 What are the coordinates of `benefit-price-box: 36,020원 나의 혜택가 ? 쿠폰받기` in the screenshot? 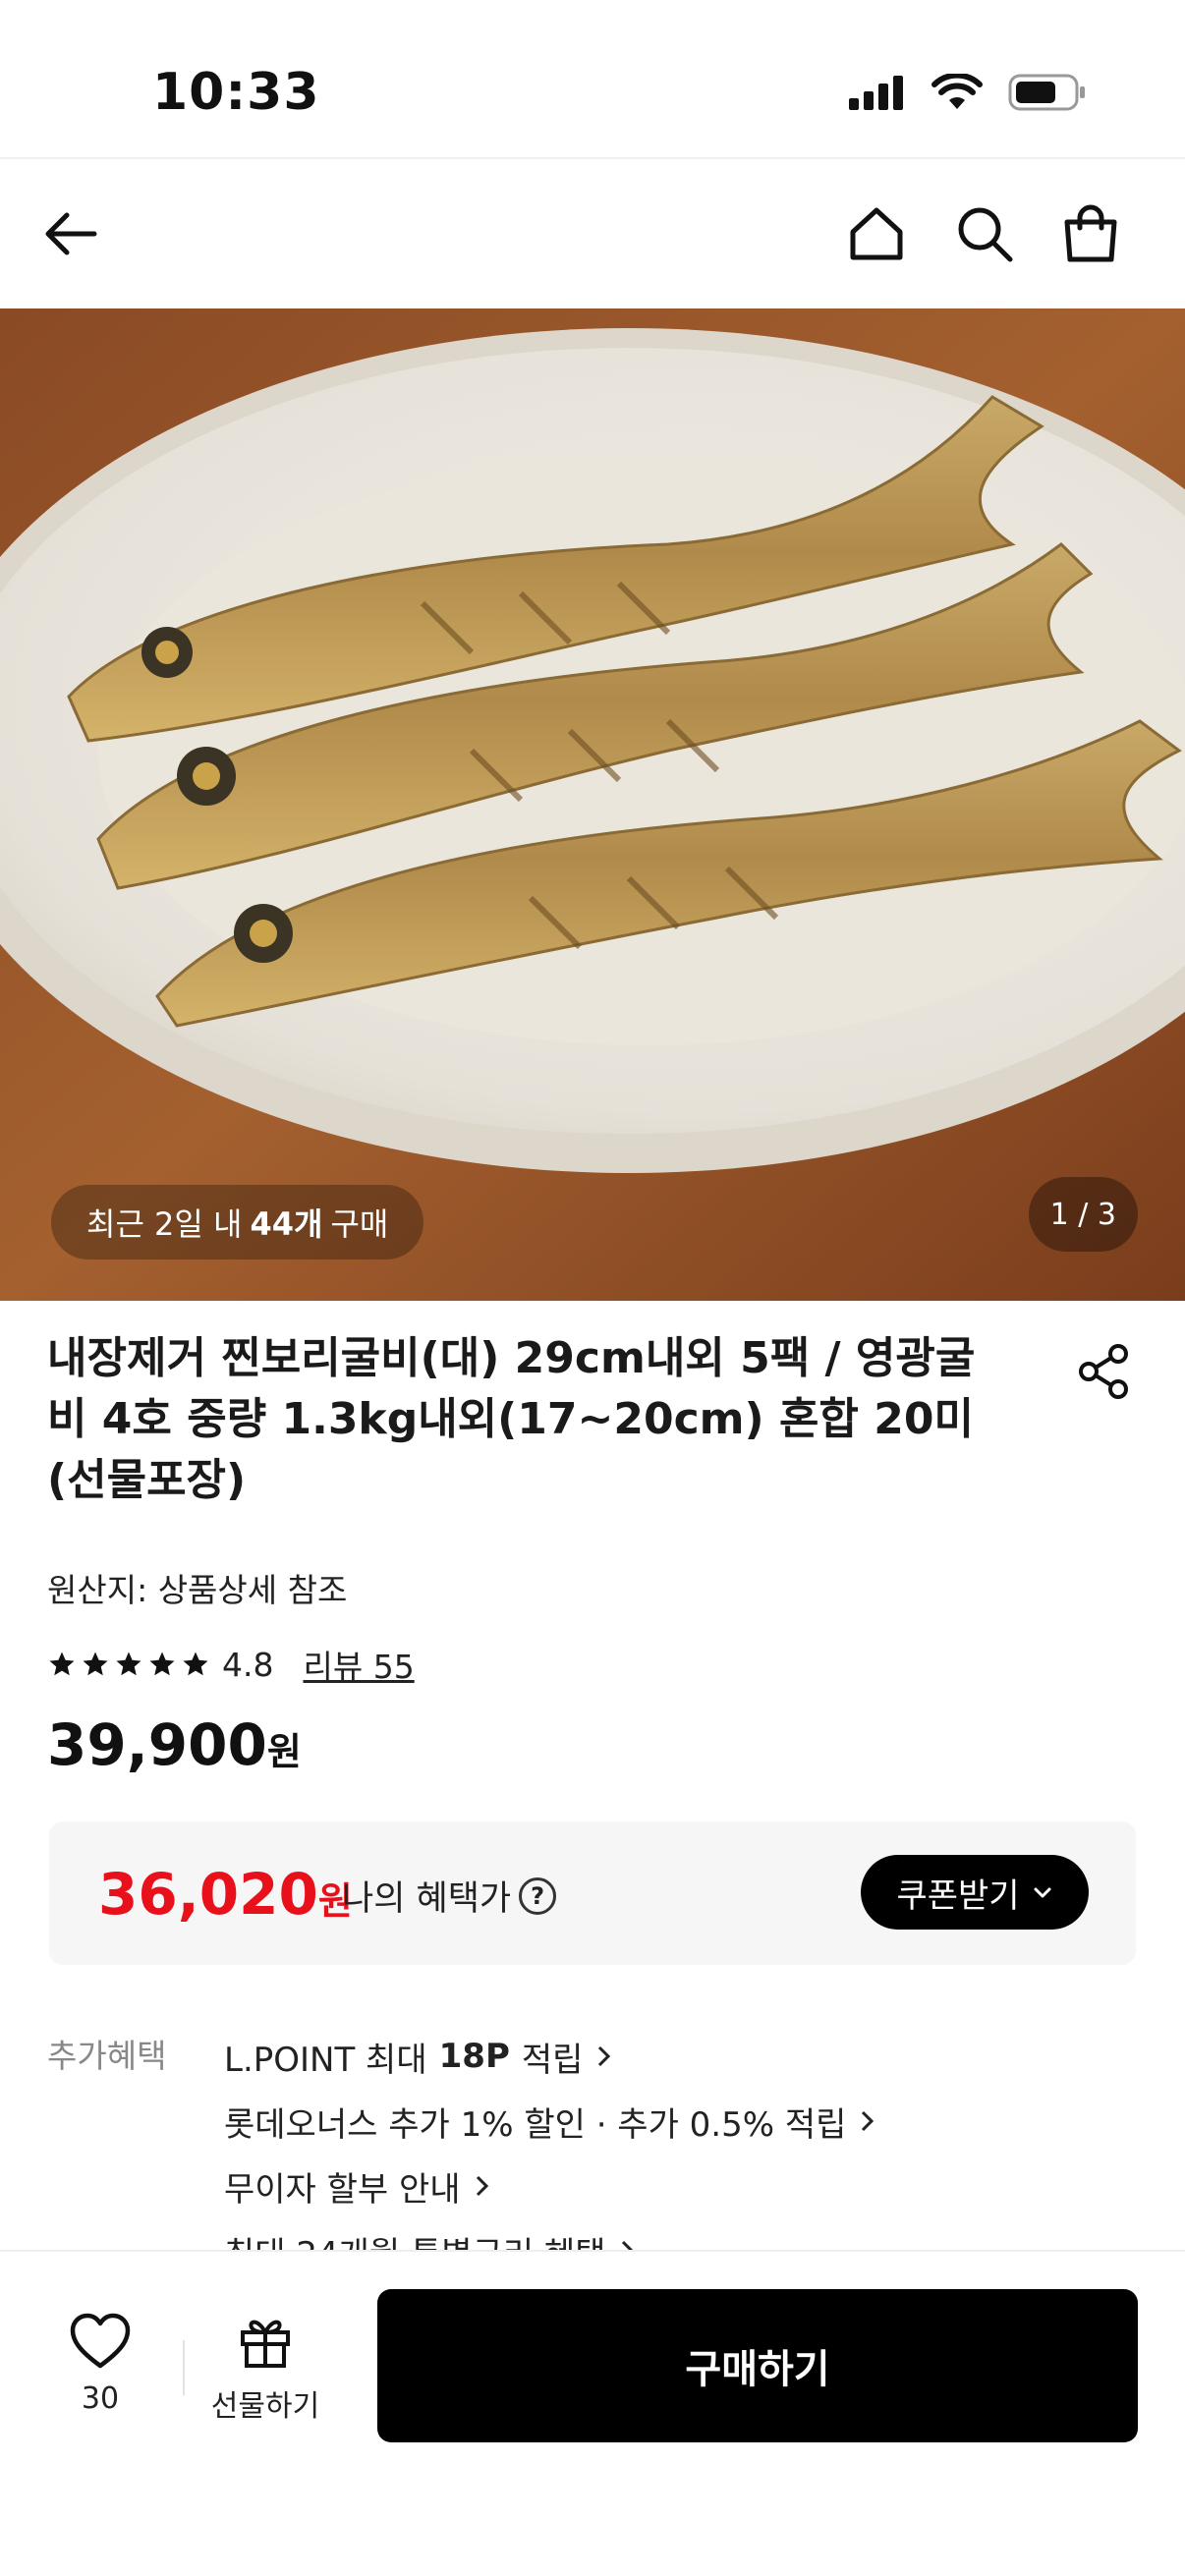 It's located at (592, 1893).